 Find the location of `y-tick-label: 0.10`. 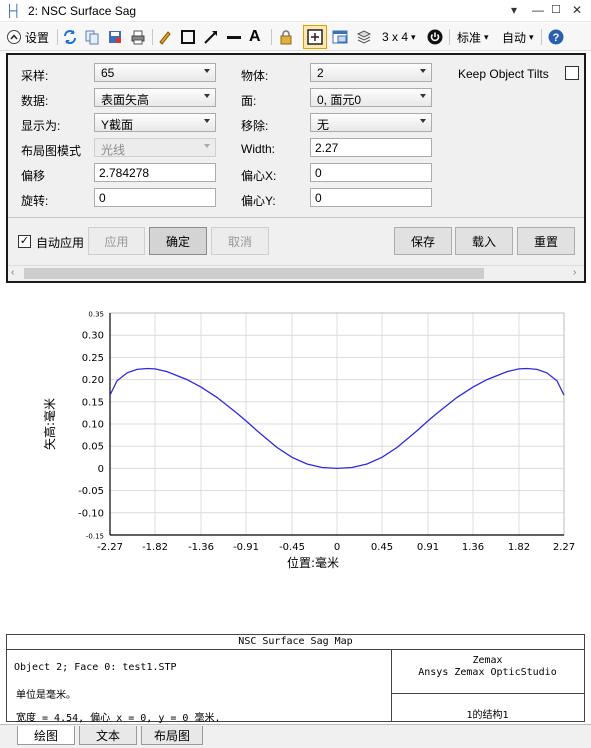

y-tick-label: 0.10 is located at coordinates (93, 425).